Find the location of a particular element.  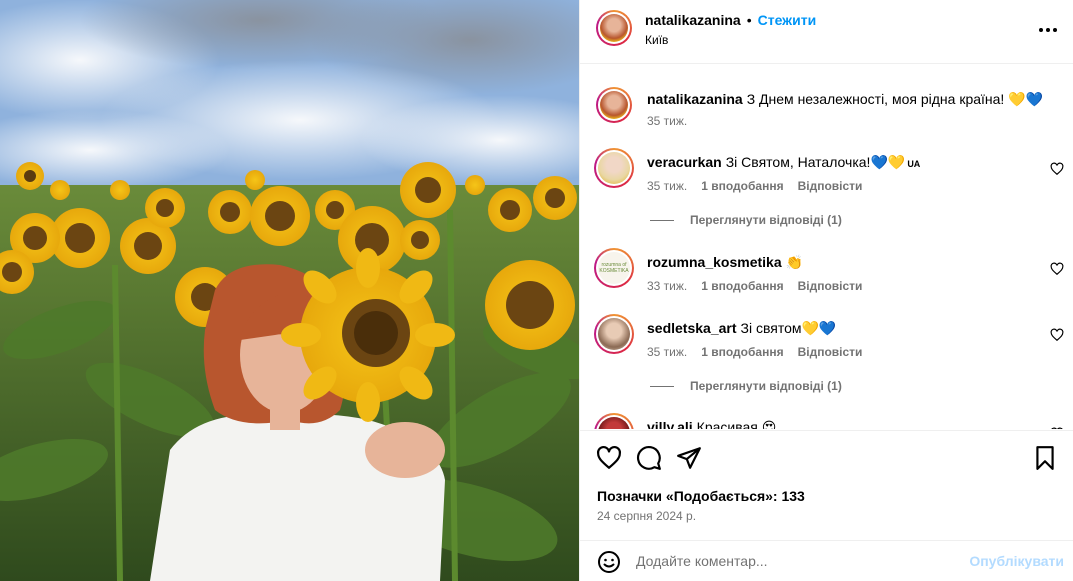

add-comment-bar: Опублікувати is located at coordinates (826, 560).